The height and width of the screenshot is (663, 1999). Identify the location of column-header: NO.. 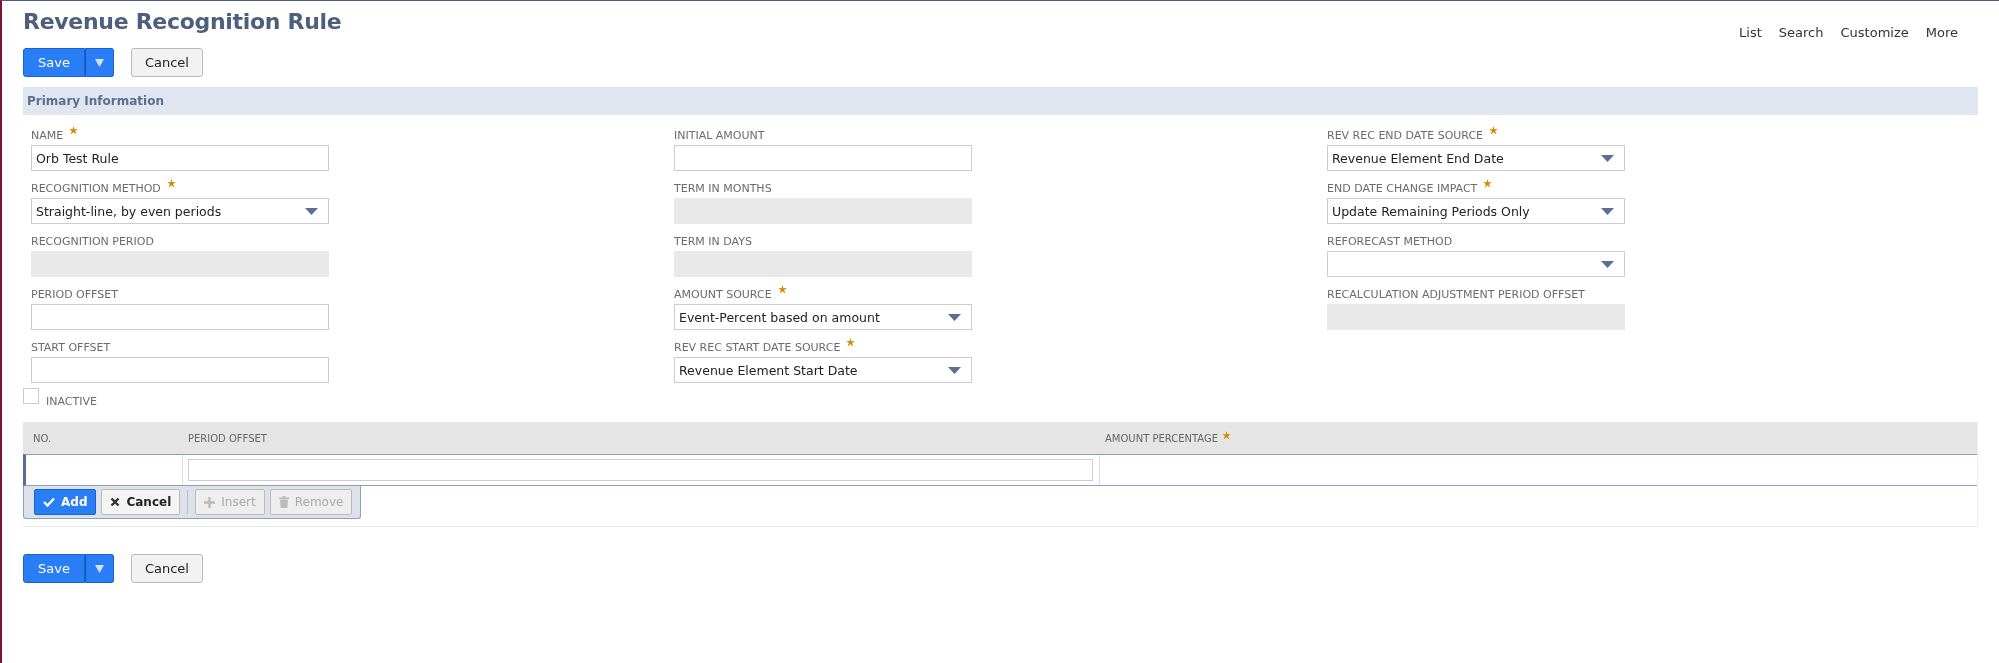
(42, 438).